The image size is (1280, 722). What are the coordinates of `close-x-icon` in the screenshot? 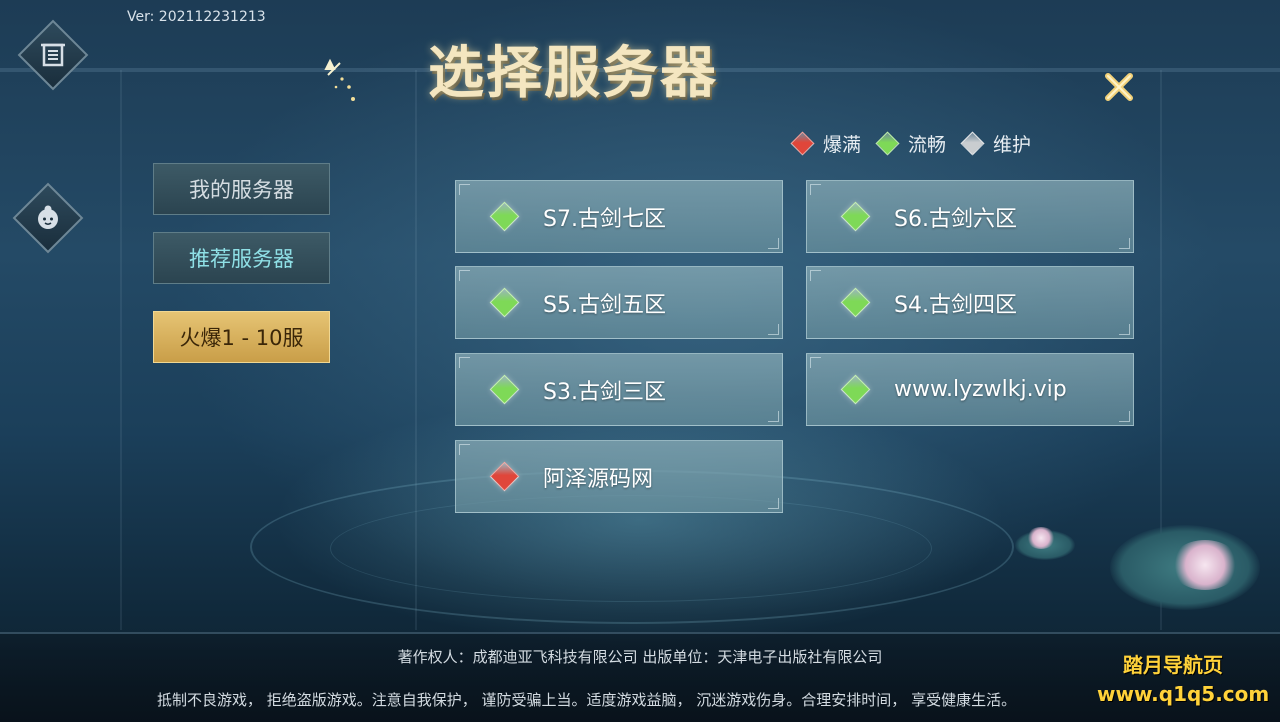 It's located at (1119, 87).